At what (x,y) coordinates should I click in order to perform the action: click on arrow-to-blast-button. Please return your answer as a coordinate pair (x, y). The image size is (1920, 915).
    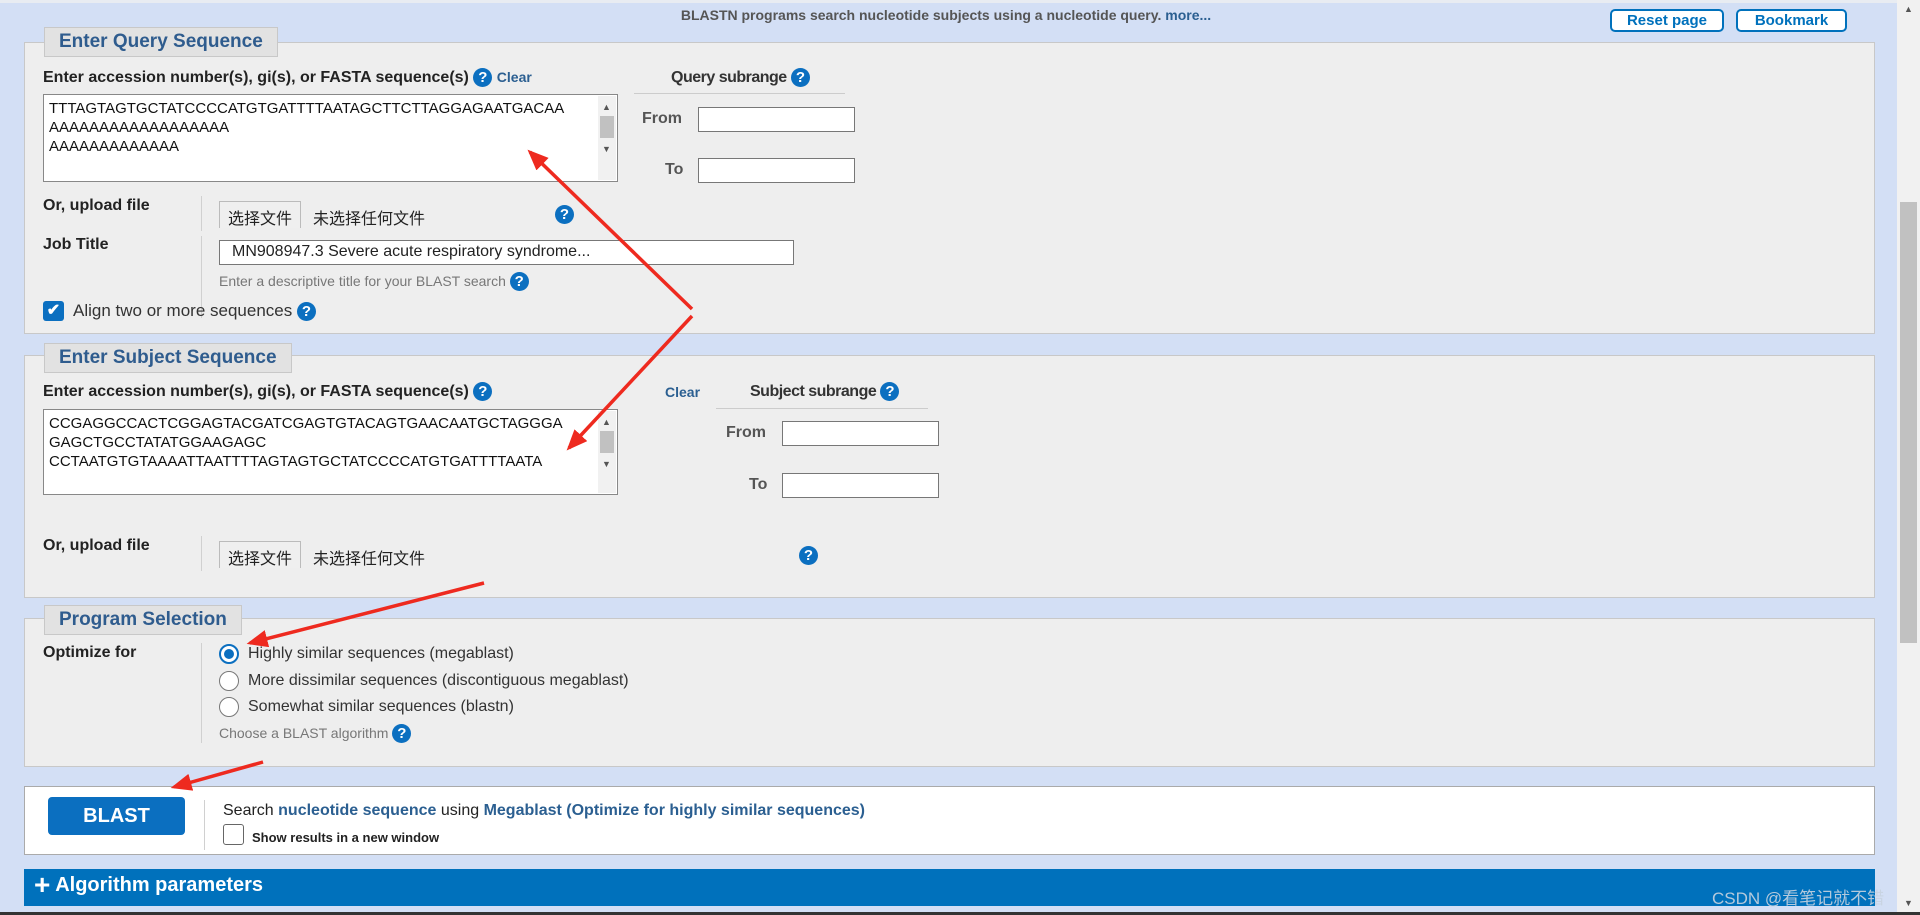
    Looking at the image, I should click on (217, 775).